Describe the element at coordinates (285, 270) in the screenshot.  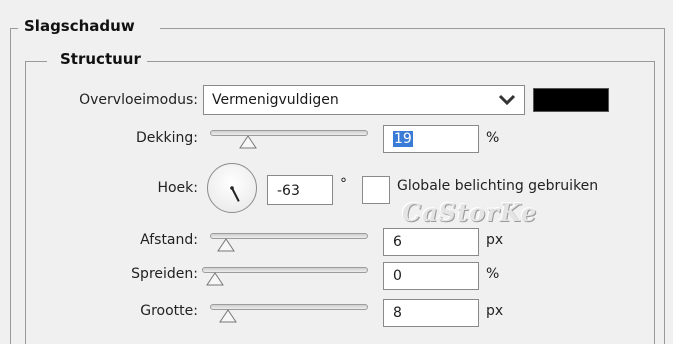
I see `spread-slider-track` at that location.